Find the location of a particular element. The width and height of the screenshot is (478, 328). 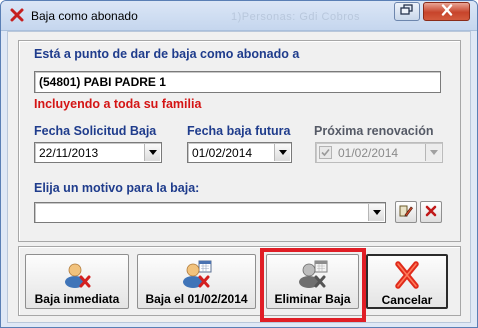

close-button is located at coordinates (446, 11).